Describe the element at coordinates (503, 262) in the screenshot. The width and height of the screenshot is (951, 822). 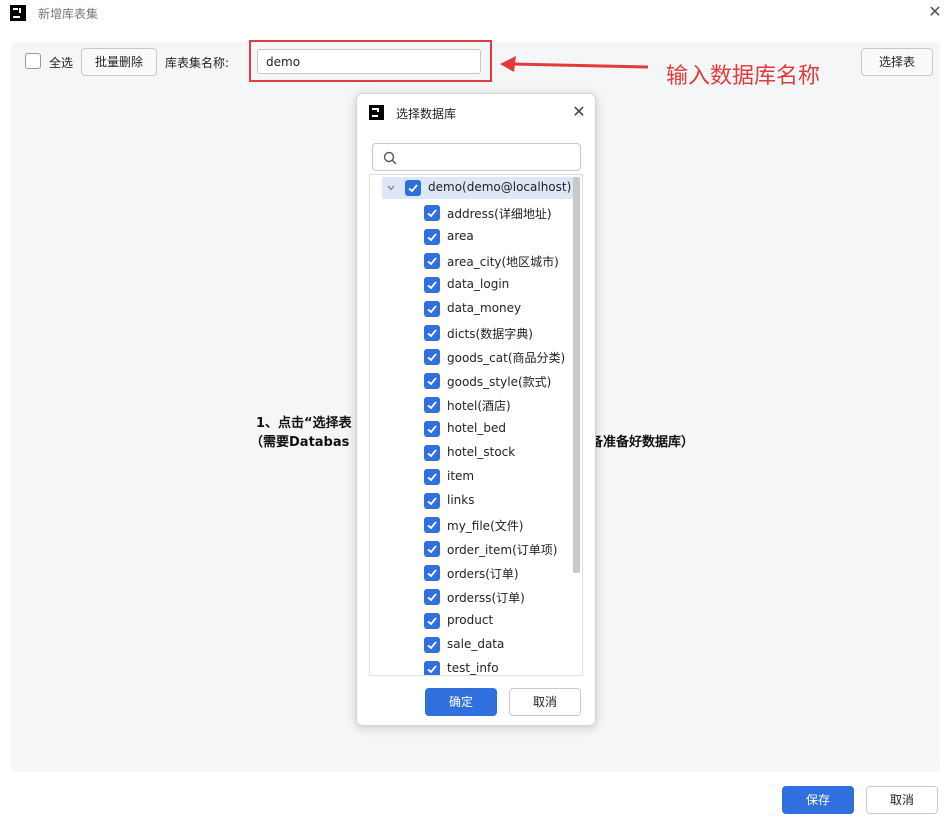
I see `tree-item-label: area_city(地区城市)` at that location.